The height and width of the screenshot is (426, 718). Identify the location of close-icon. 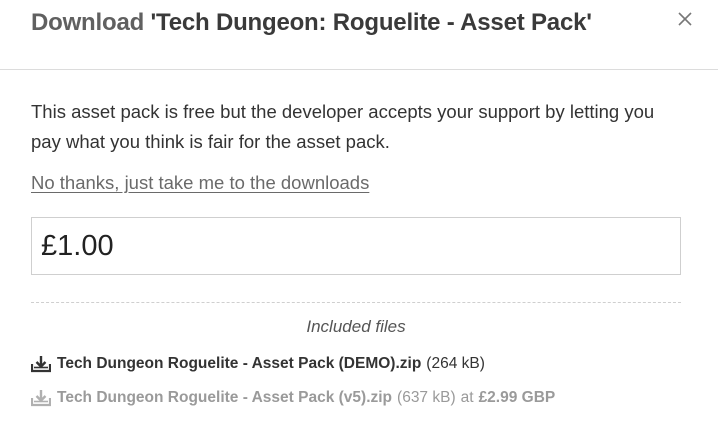
(685, 19).